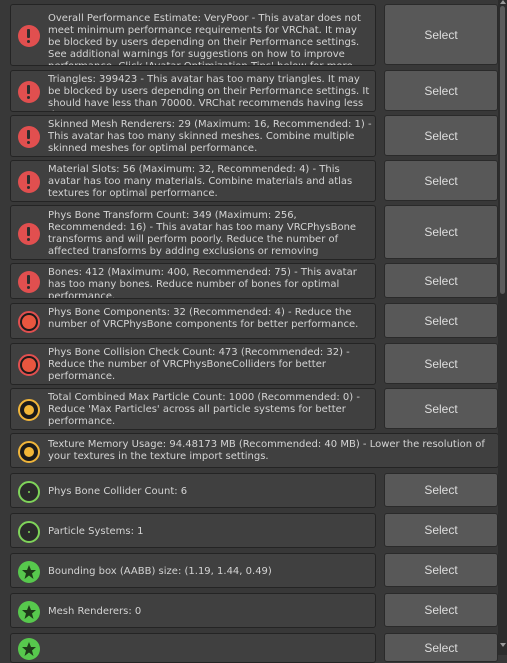 This screenshot has width=507, height=663. Describe the element at coordinates (95, 611) in the screenshot. I see `message-text: Mesh Renderers: 0` at that location.